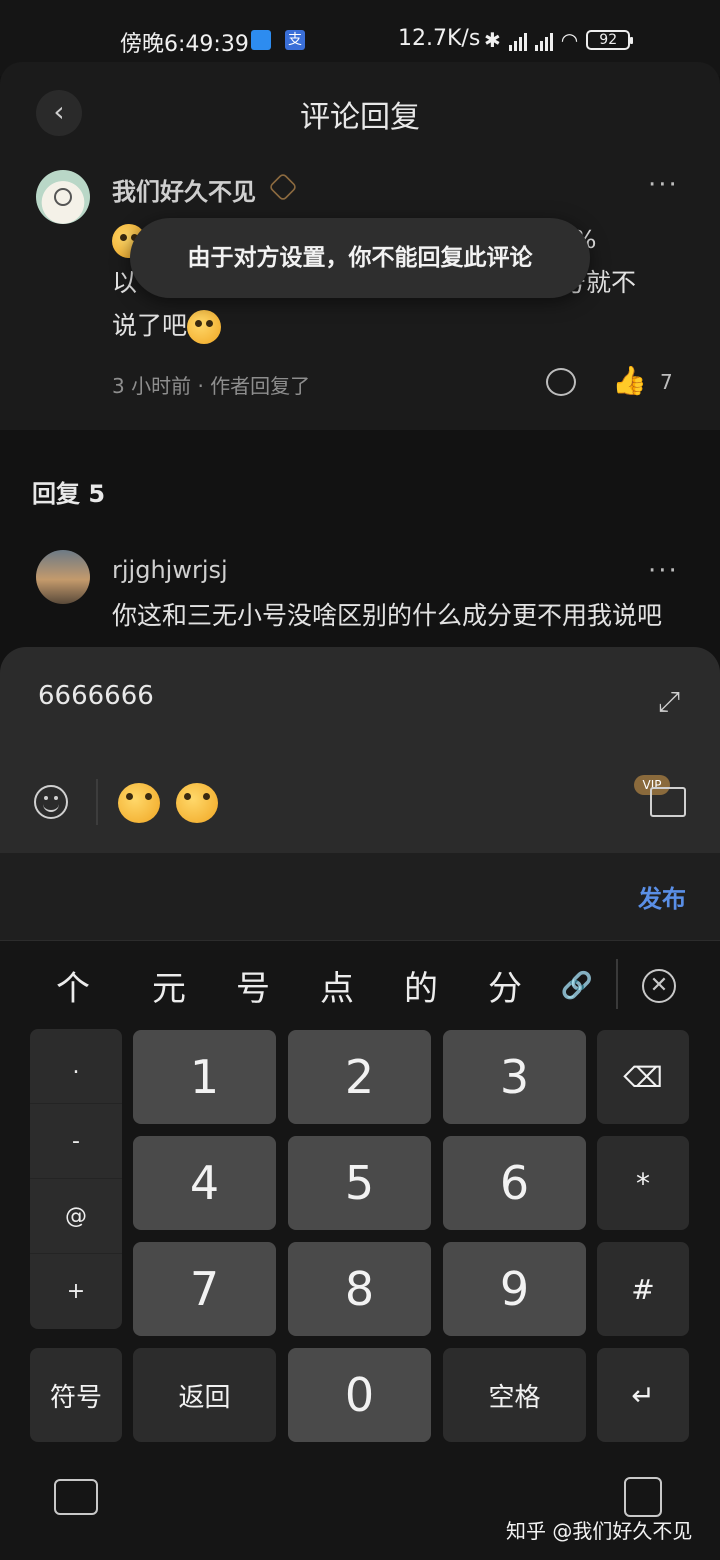  What do you see at coordinates (668, 802) in the screenshot?
I see `image-icon` at bounding box center [668, 802].